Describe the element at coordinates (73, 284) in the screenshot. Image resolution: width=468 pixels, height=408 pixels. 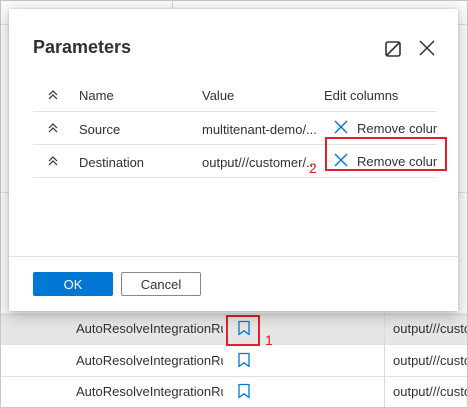
I see `ok-button: OK` at that location.